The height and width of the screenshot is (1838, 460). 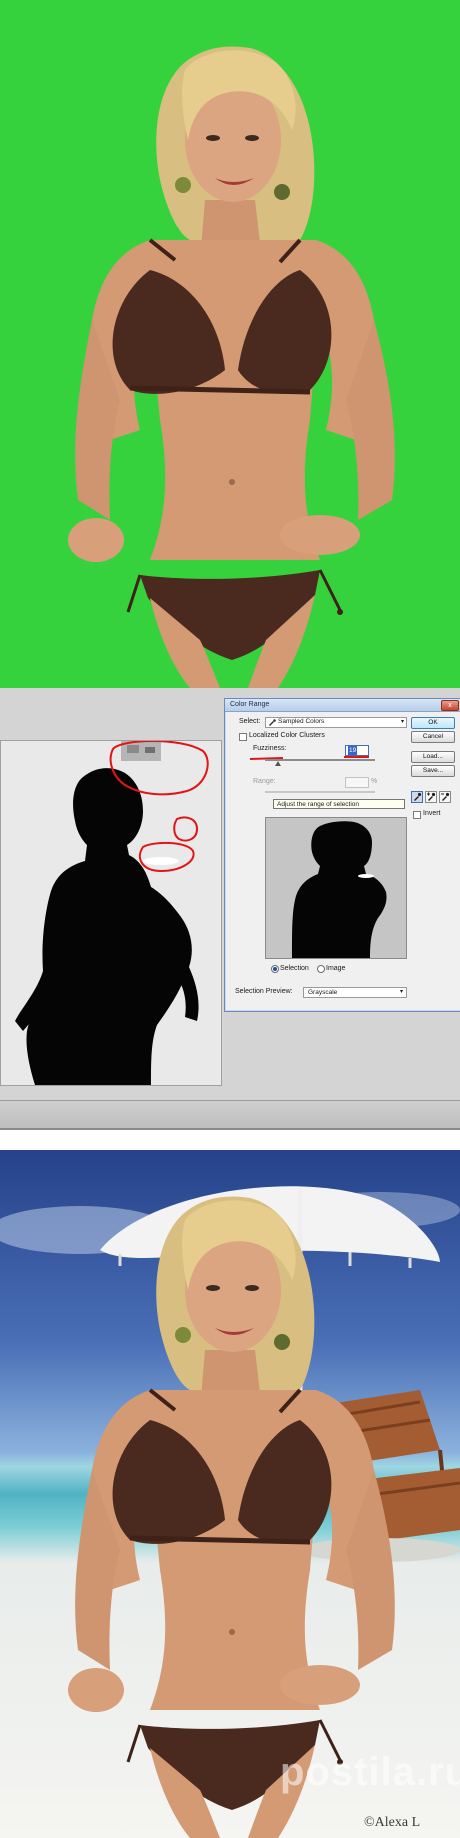 What do you see at coordinates (433, 737) in the screenshot?
I see `cancel-button: Cancel` at bounding box center [433, 737].